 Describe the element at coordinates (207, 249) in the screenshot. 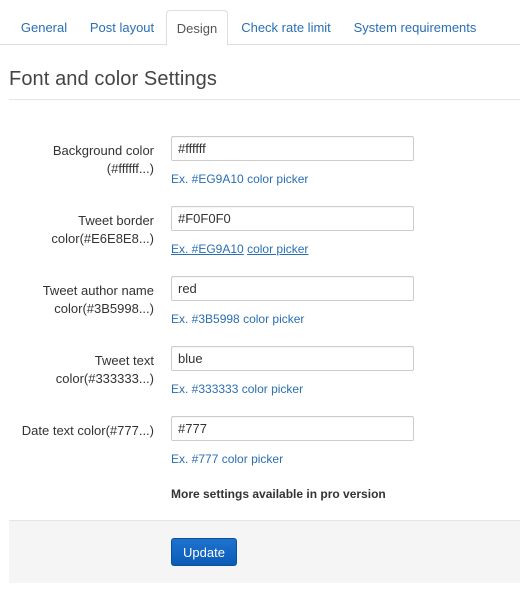

I see `tweet-border-color-example: Ex. #EG9A10` at that location.